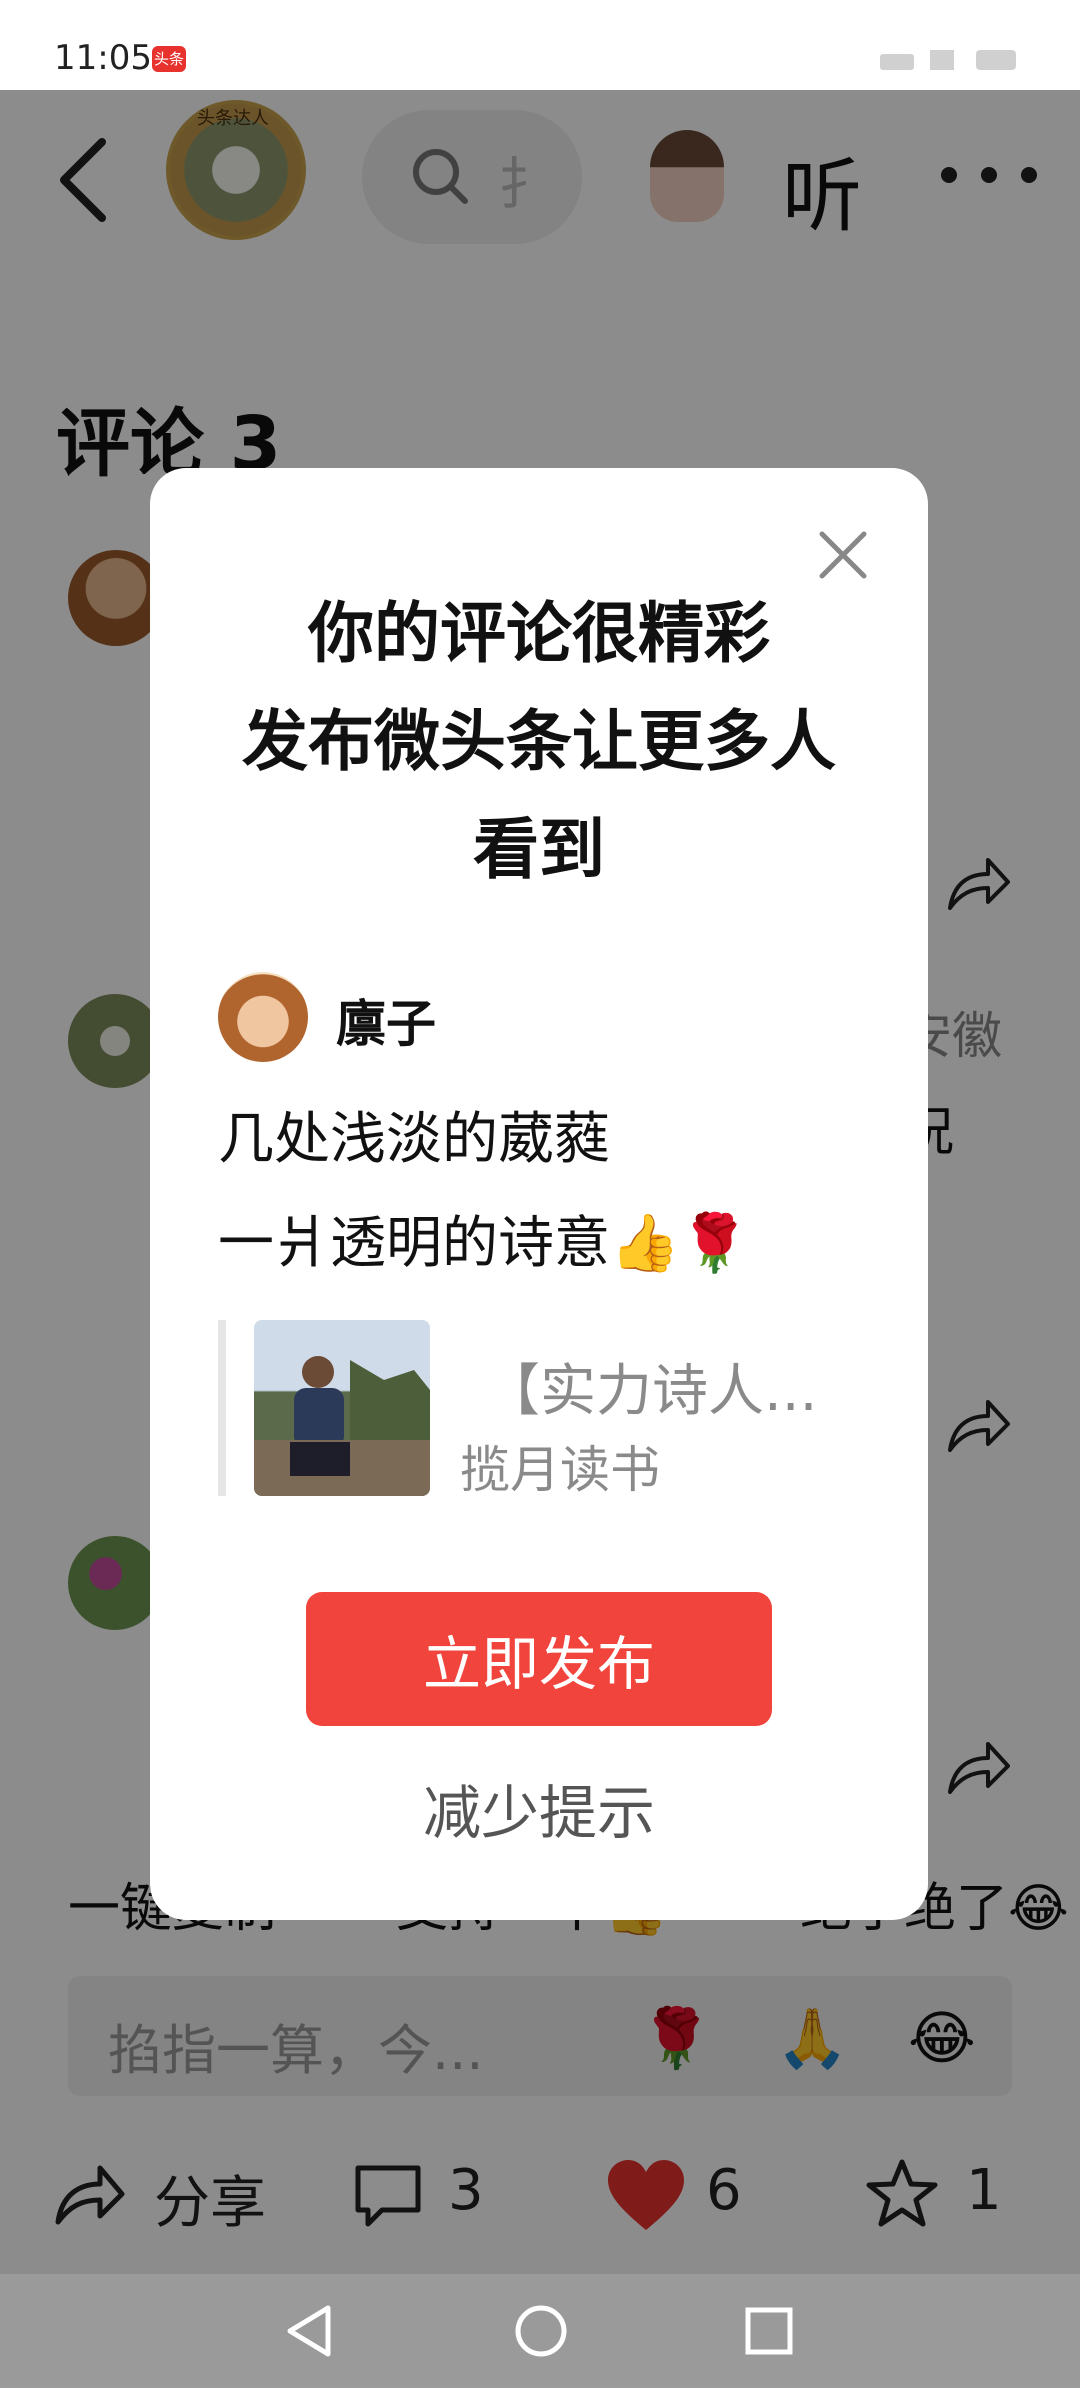  Describe the element at coordinates (484, 1243) in the screenshot. I see `comment-text-line: 一爿透明的诗意👍🌹` at that location.